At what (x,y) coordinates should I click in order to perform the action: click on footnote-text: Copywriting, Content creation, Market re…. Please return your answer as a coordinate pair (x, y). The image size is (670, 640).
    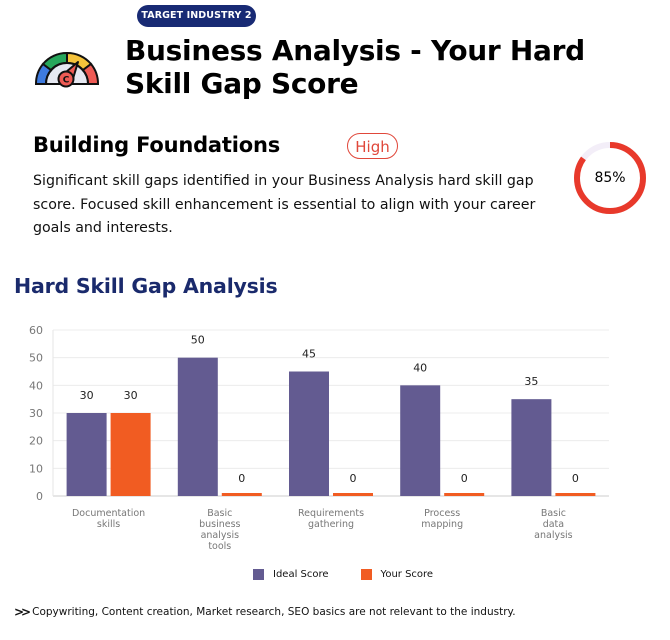
    Looking at the image, I should click on (274, 612).